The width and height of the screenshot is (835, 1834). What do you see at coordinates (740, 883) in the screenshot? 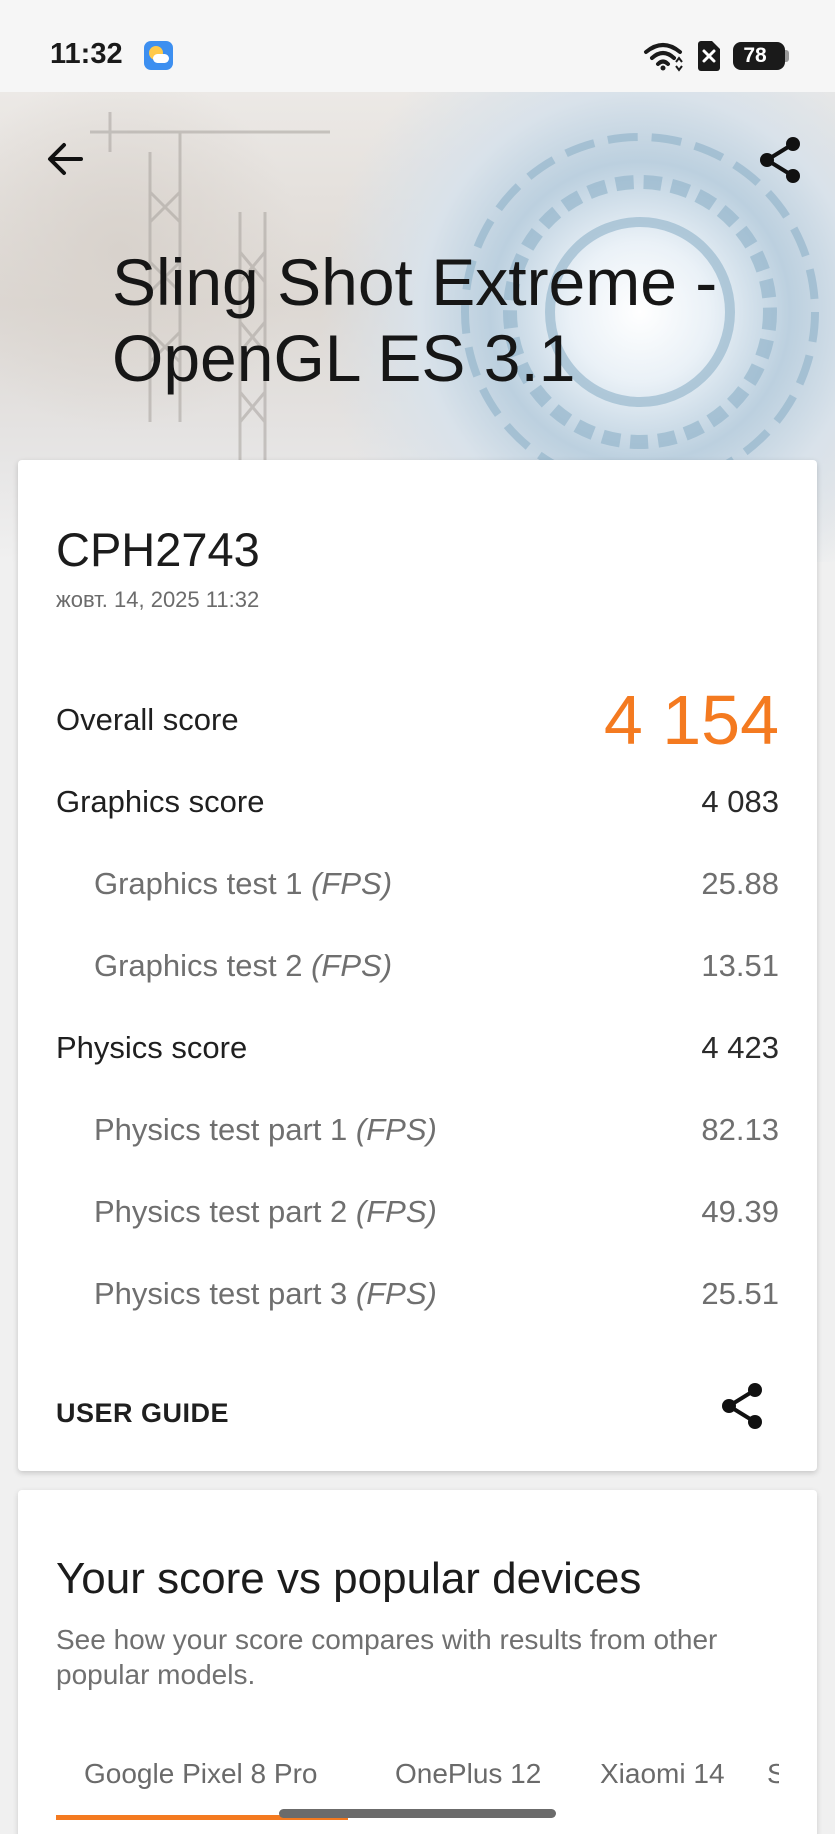
I see `score-value: 25.88` at bounding box center [740, 883].